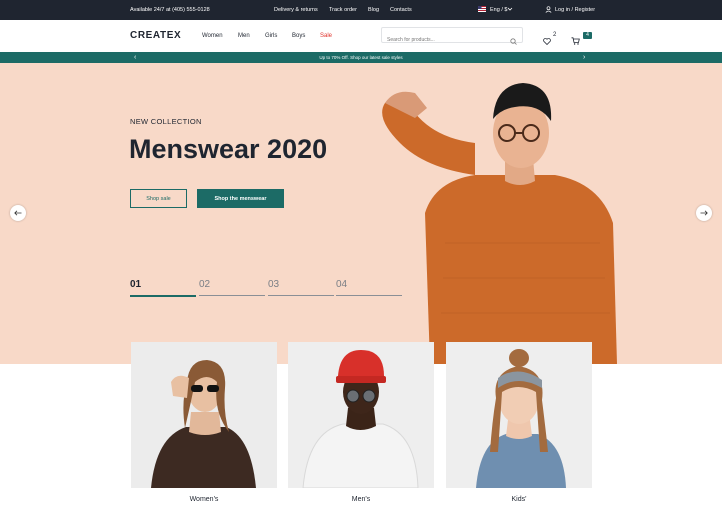  I want to click on logo: CREATEX, so click(155, 35).